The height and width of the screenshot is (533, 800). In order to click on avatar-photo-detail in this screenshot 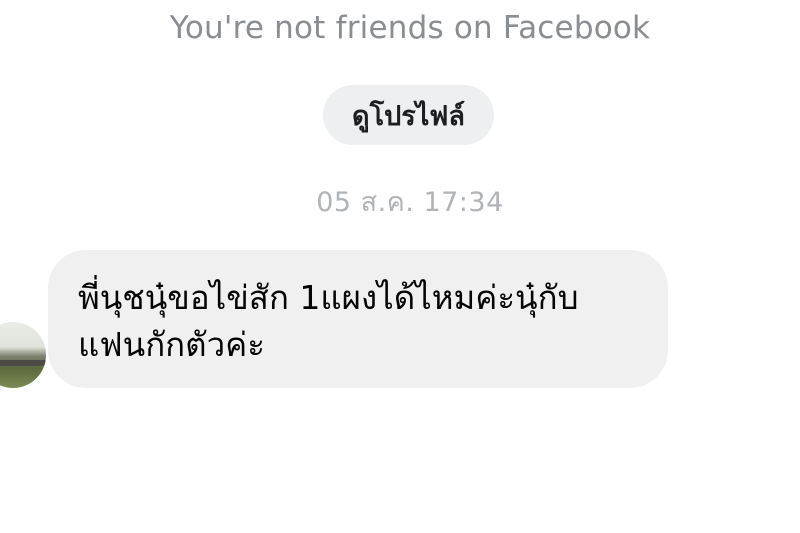, I will do `click(23, 363)`.